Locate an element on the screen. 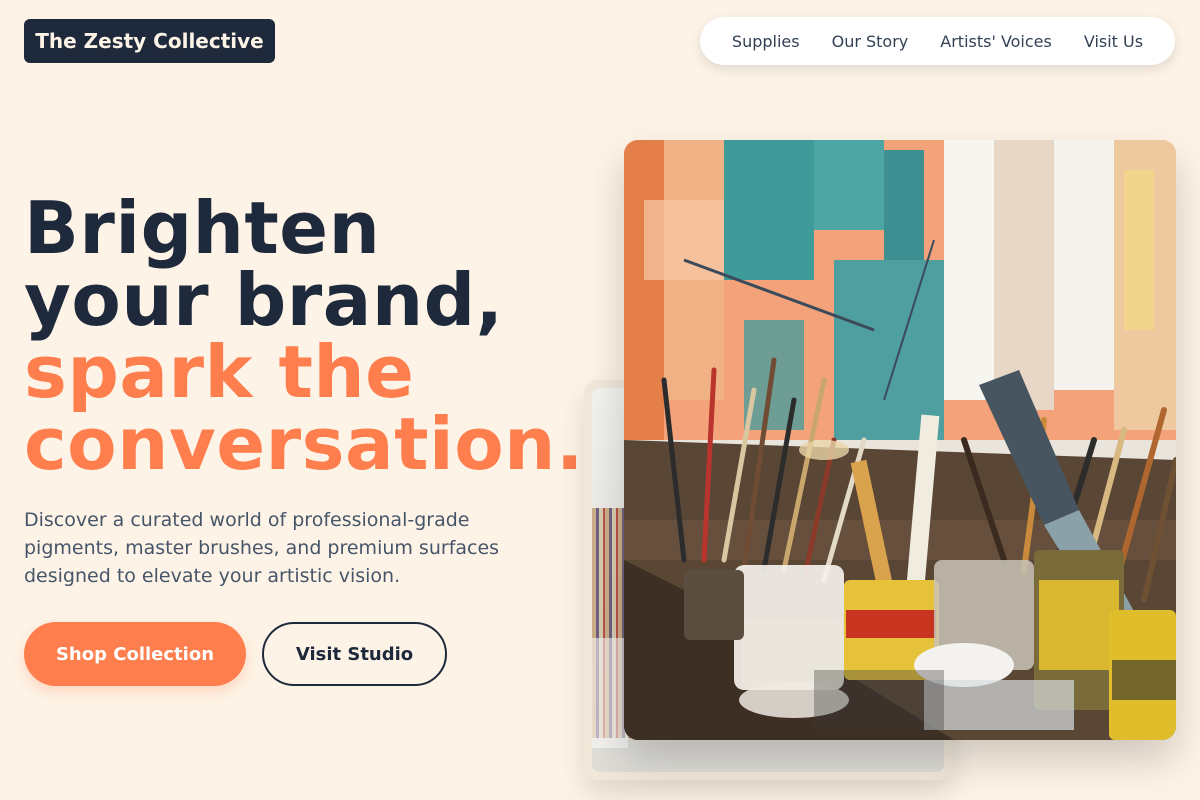 The width and height of the screenshot is (1200, 800). headline-line-2: your brand, is located at coordinates (264, 300).